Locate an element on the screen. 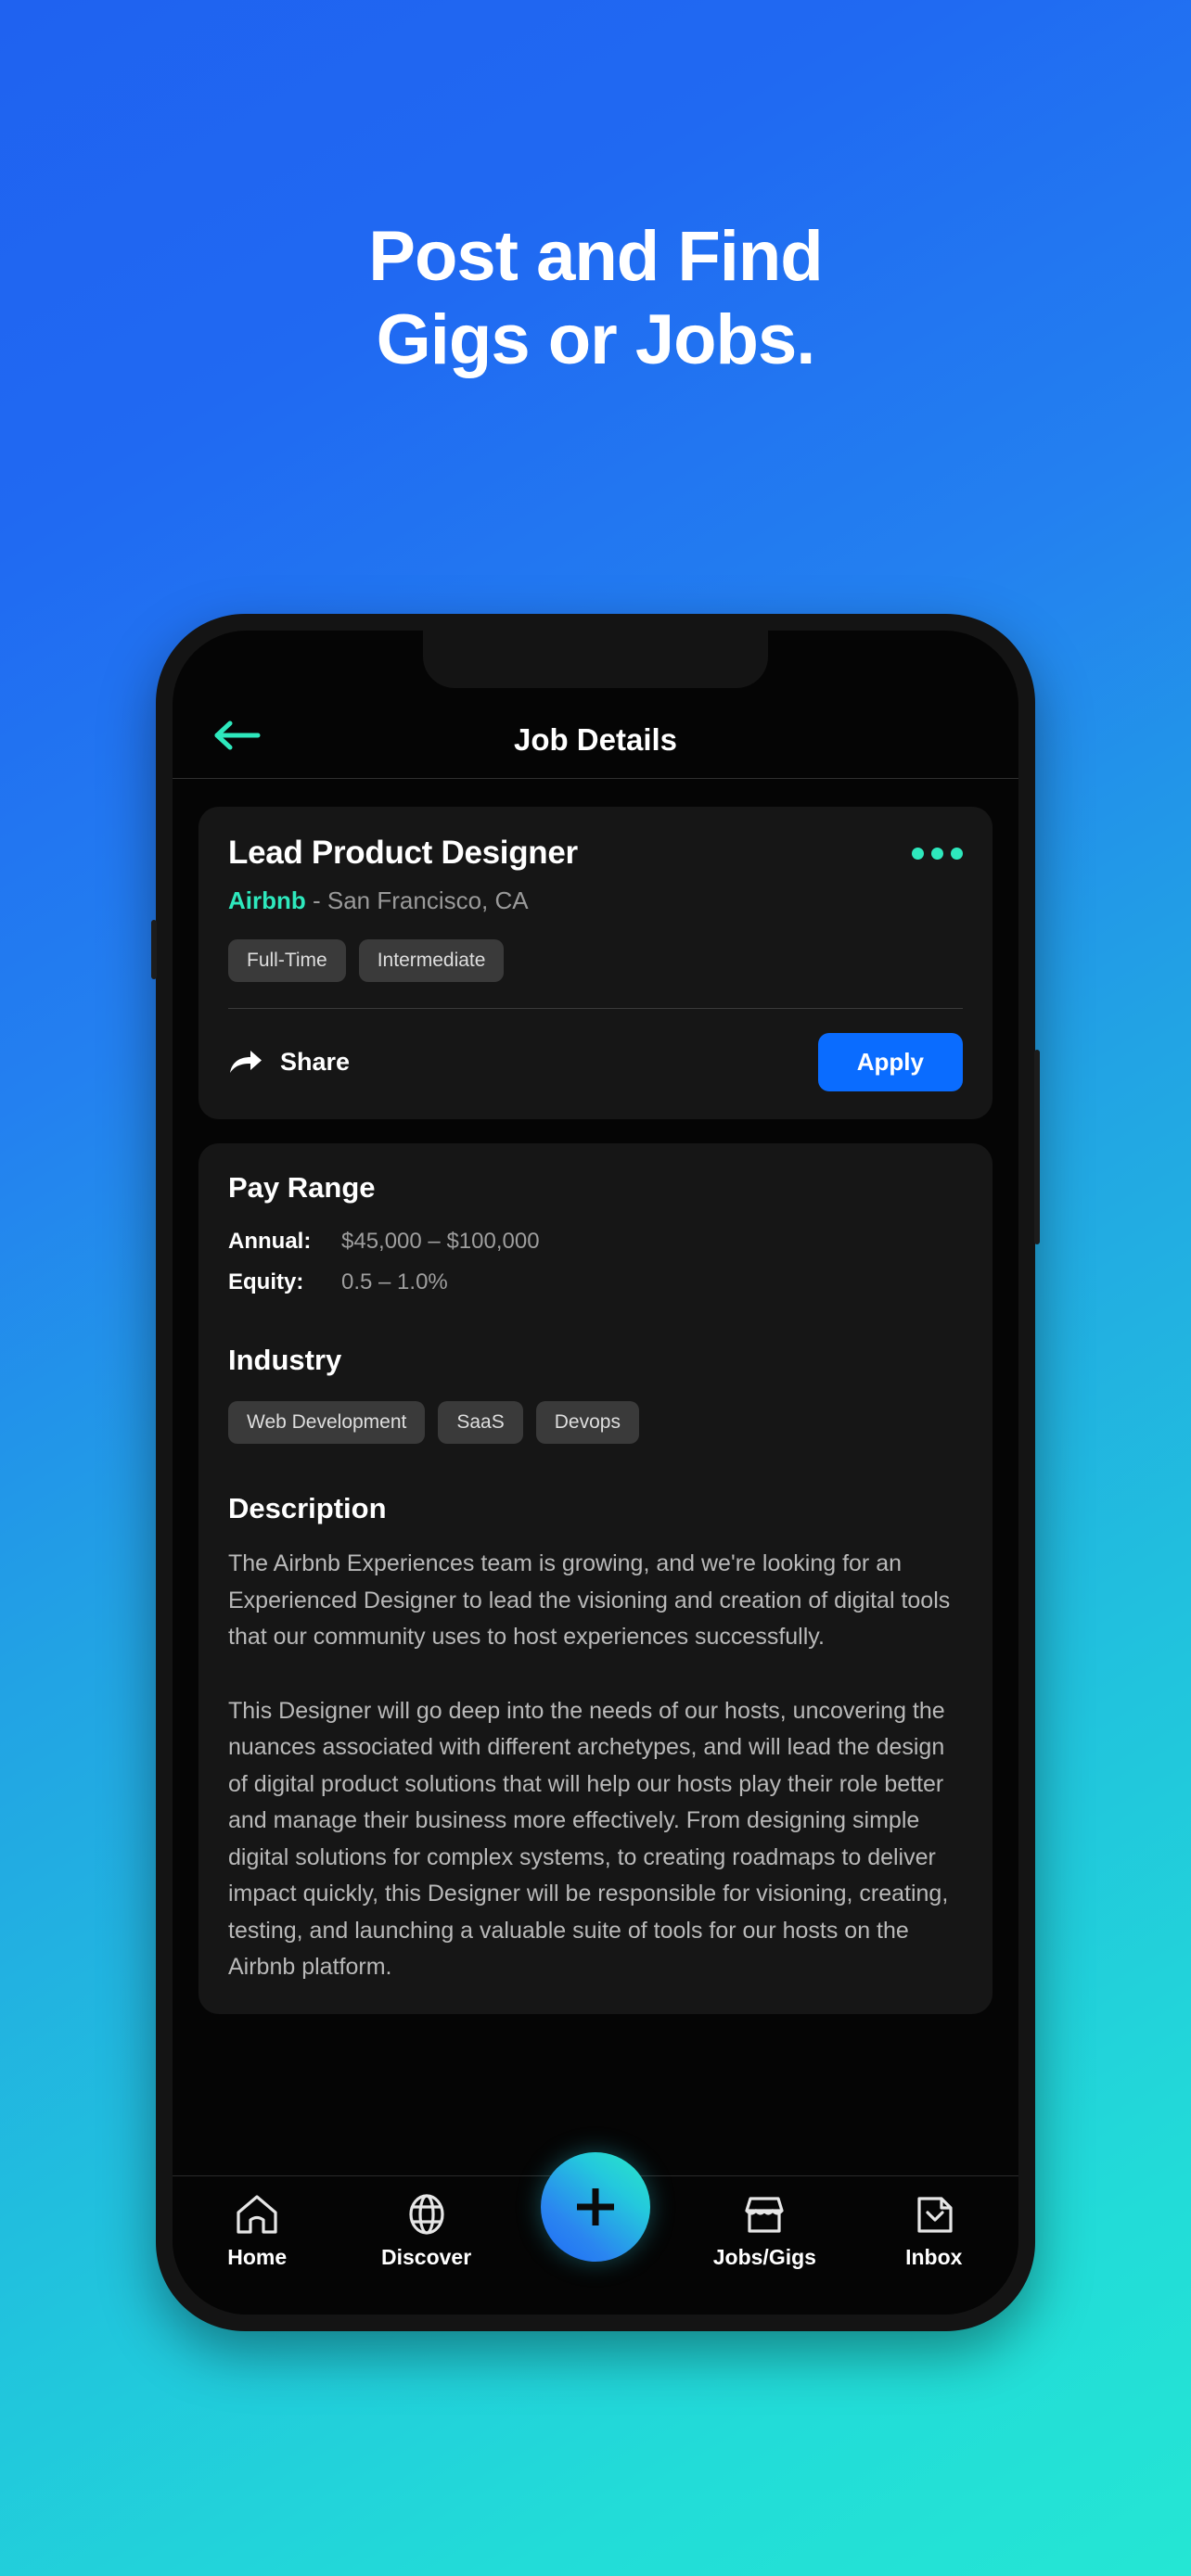 The height and width of the screenshot is (2576, 1191). description-section-title: Description is located at coordinates (308, 1508).